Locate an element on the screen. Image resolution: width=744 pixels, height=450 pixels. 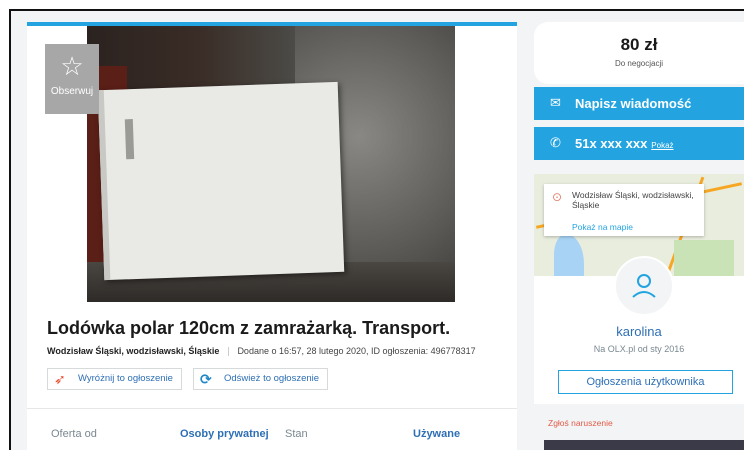
price-negotiable: Do negocjacji is located at coordinates (639, 63).